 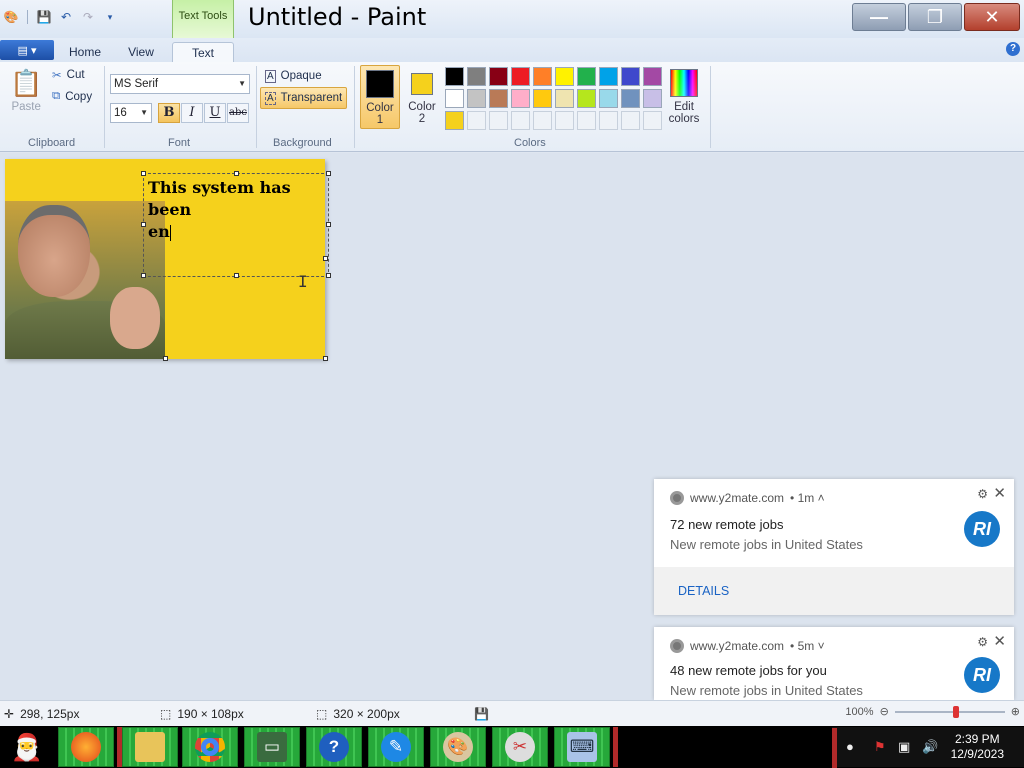 I want to click on tab-home: Home, so click(x=85, y=52).